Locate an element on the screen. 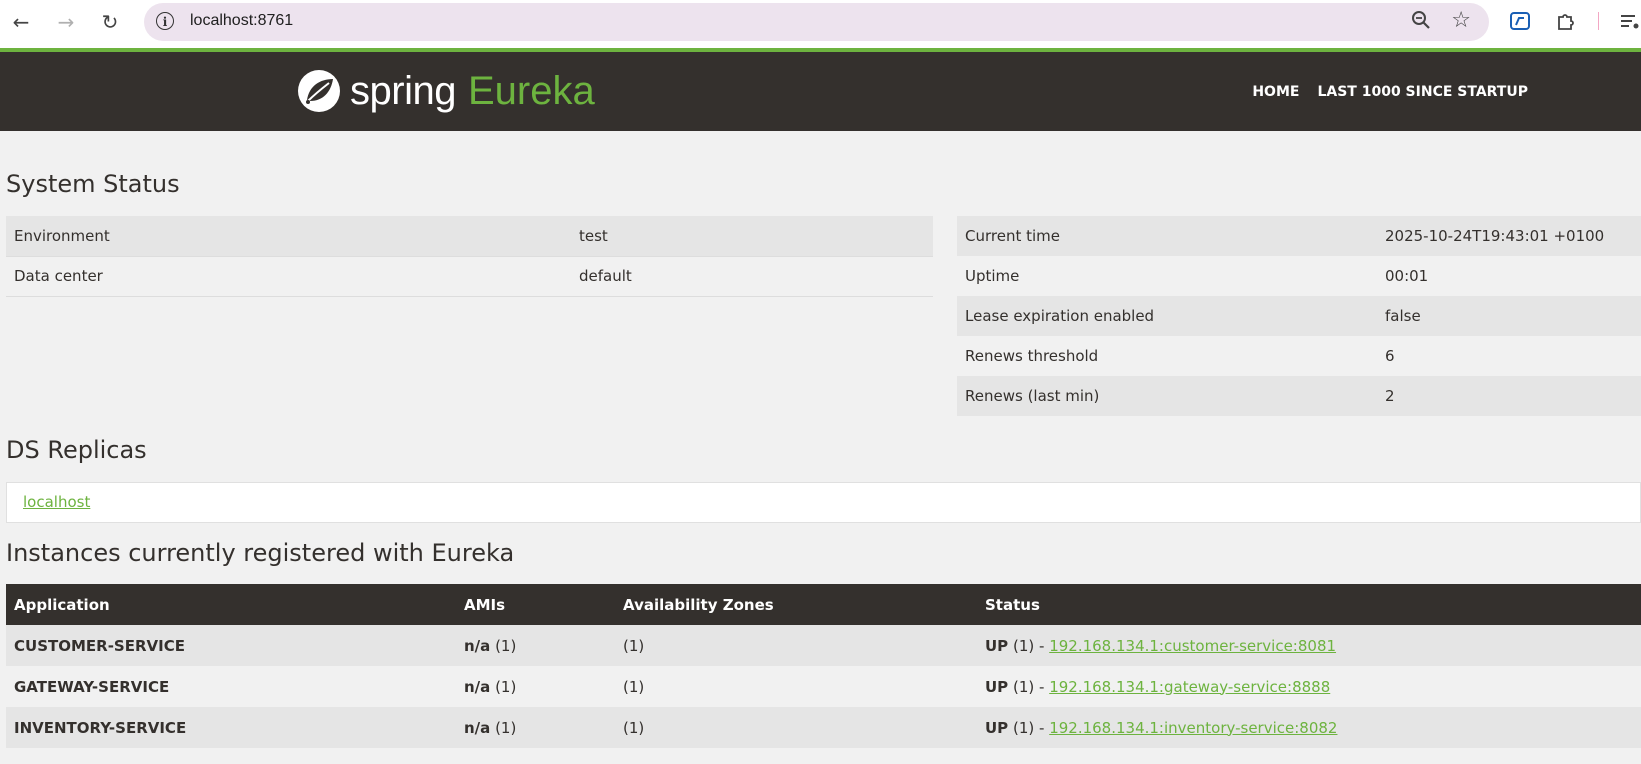 This screenshot has height=764, width=1641. status-value: default is located at coordinates (752, 276).